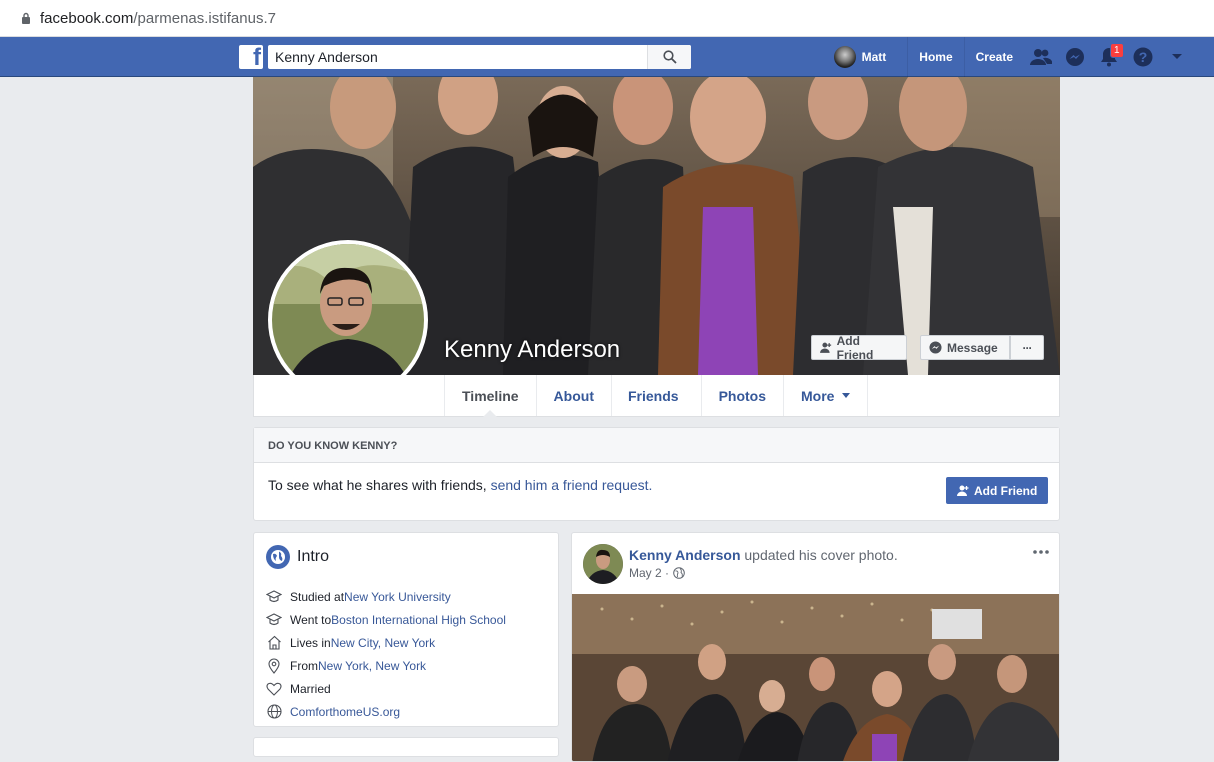 The image size is (1214, 762). What do you see at coordinates (311, 619) in the screenshot?
I see `intro-item-prefix: Went to` at bounding box center [311, 619].